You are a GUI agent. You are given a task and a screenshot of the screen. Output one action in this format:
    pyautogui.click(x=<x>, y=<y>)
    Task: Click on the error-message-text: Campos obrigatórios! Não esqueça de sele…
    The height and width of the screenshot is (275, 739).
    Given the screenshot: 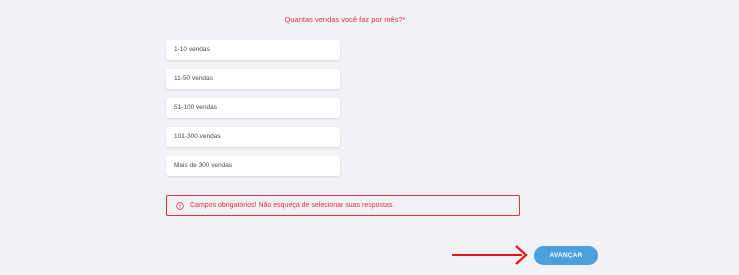 What is the action you would take?
    pyautogui.click(x=292, y=205)
    